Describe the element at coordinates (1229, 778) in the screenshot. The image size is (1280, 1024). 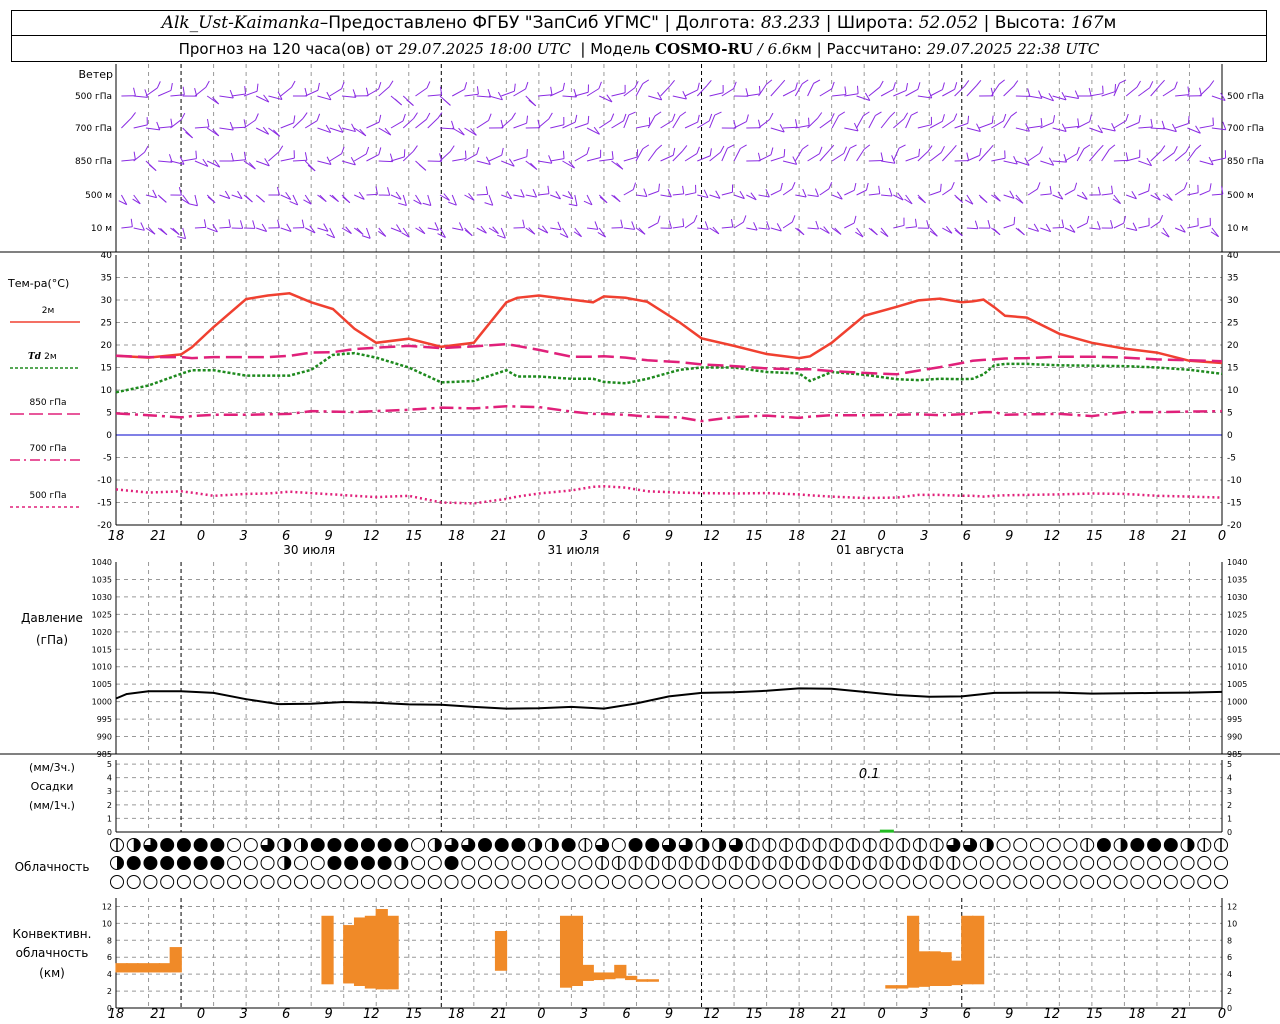
I see `precip-ytick-right: 4` at that location.